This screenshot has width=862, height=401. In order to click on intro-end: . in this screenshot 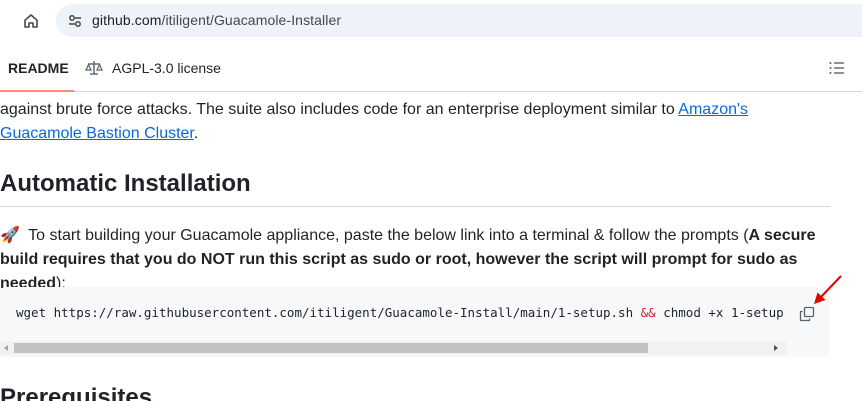, I will do `click(196, 133)`.